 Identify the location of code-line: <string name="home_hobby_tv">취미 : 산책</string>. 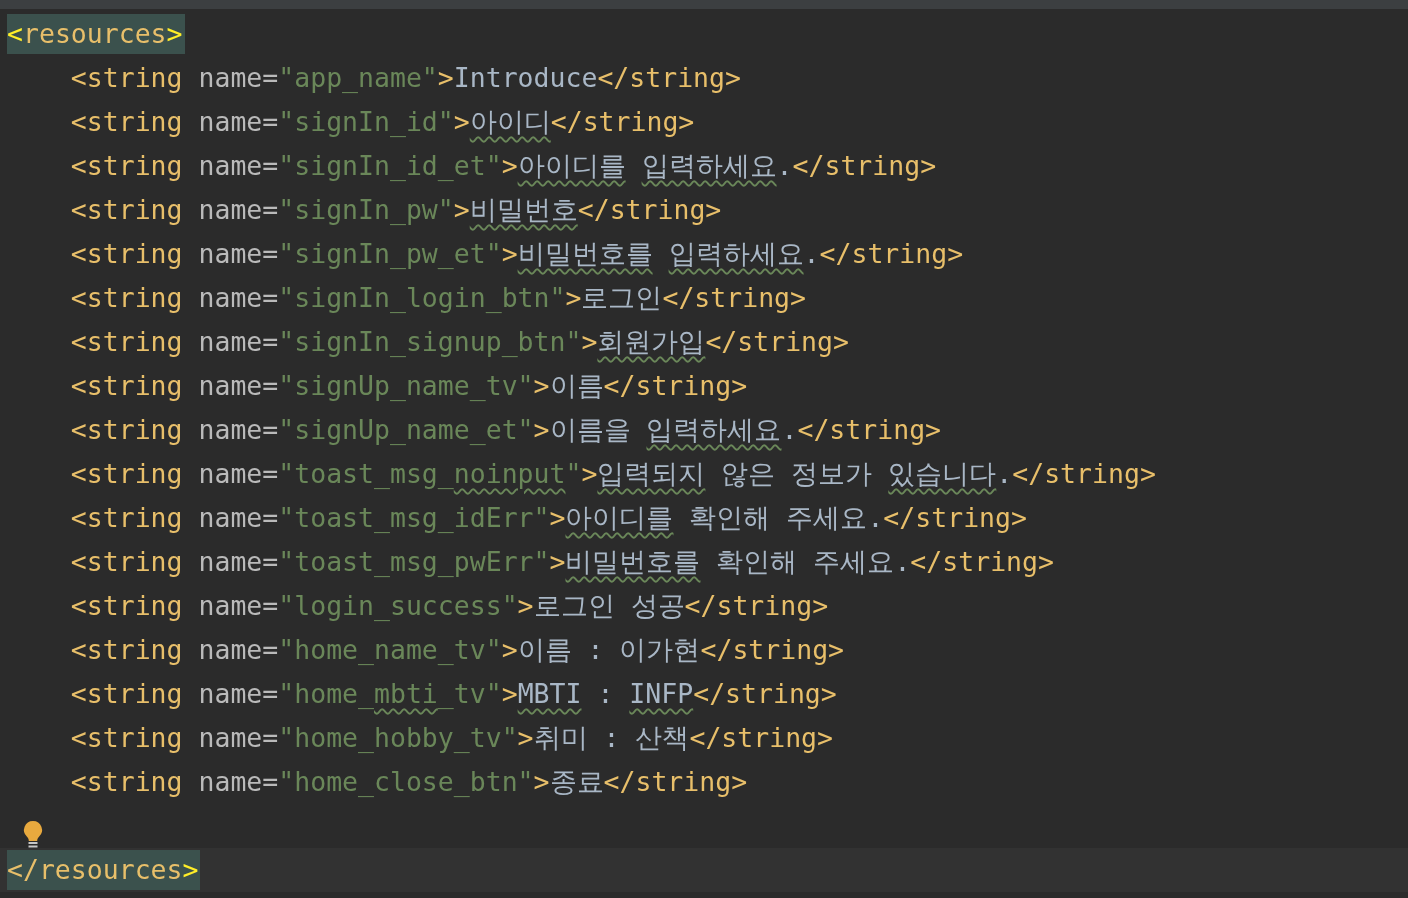
(452, 738).